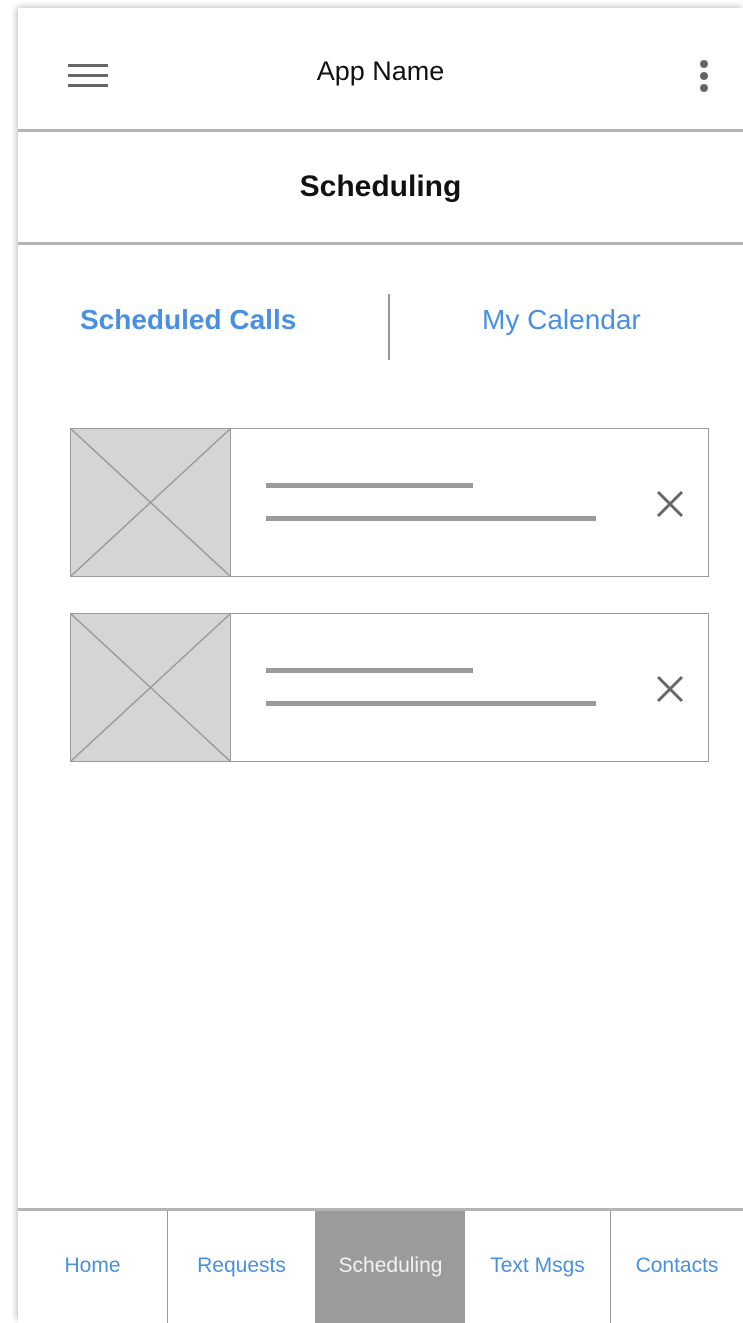  What do you see at coordinates (242, 1267) in the screenshot?
I see `nav-item-requests: Requests` at bounding box center [242, 1267].